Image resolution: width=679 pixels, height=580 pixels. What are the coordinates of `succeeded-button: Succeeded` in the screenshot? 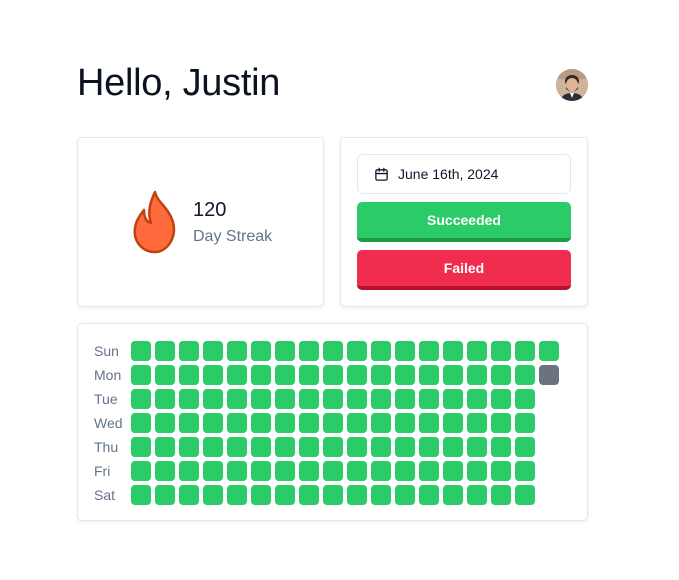 It's located at (464, 222).